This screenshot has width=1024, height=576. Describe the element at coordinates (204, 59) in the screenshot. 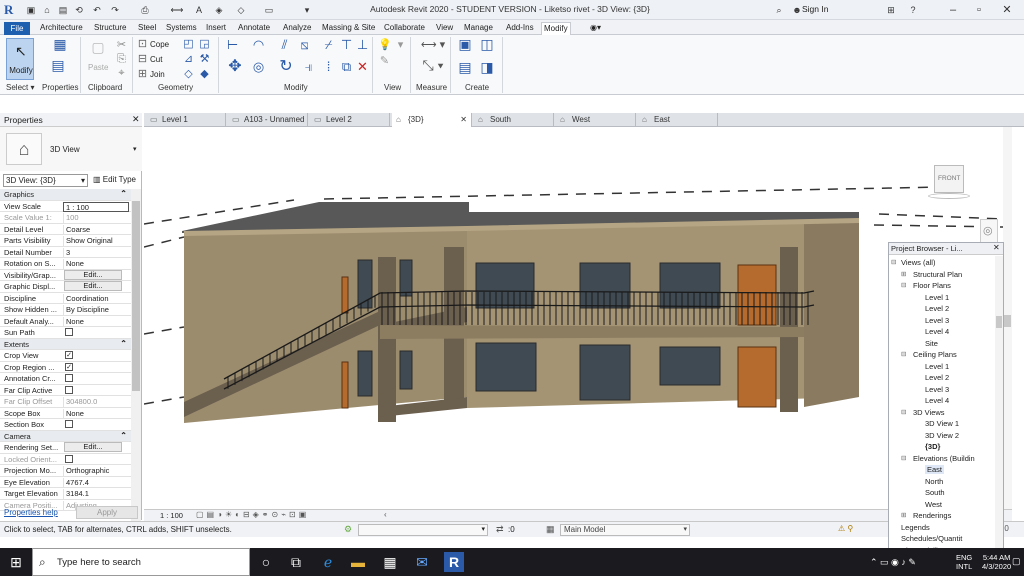

I see `demolish-icon: ⚒` at that location.